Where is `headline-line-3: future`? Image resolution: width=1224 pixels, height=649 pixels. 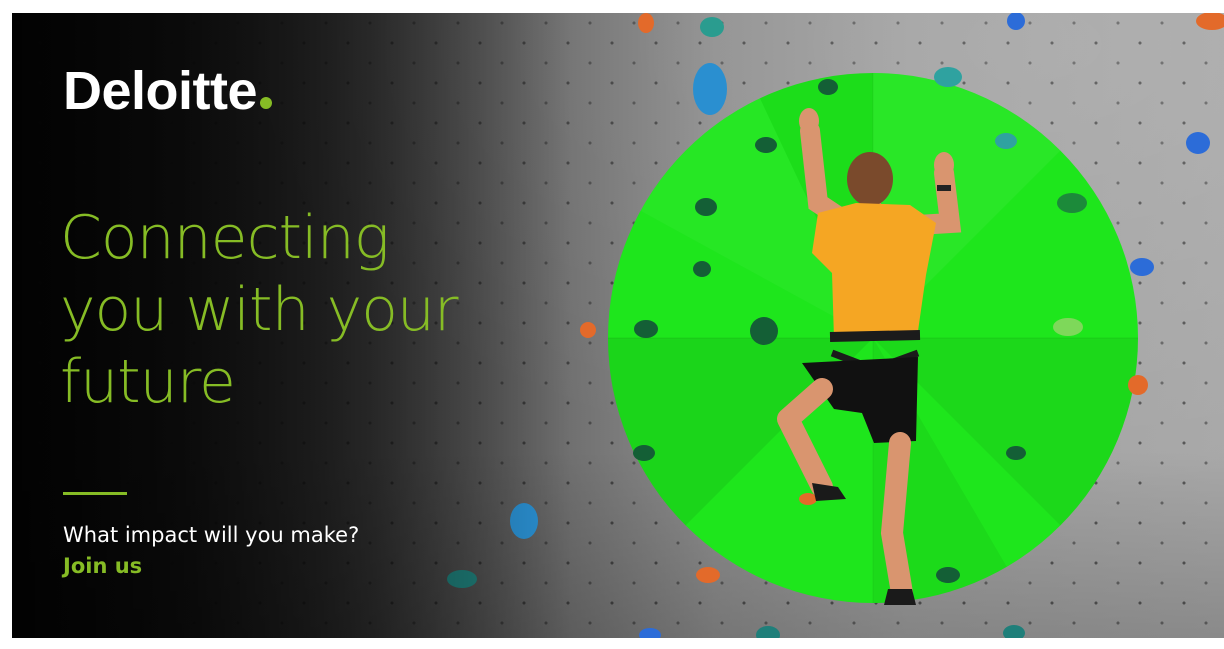 headline-line-3: future is located at coordinates (148, 382).